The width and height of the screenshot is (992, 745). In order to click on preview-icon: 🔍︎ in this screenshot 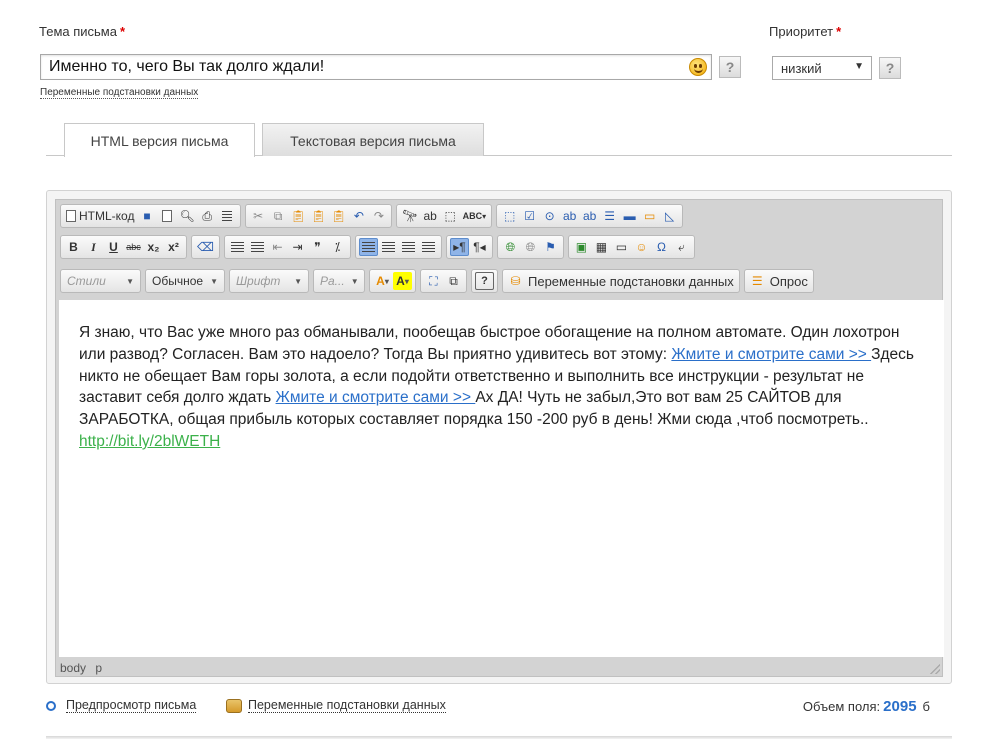, I will do `click(186, 216)`.